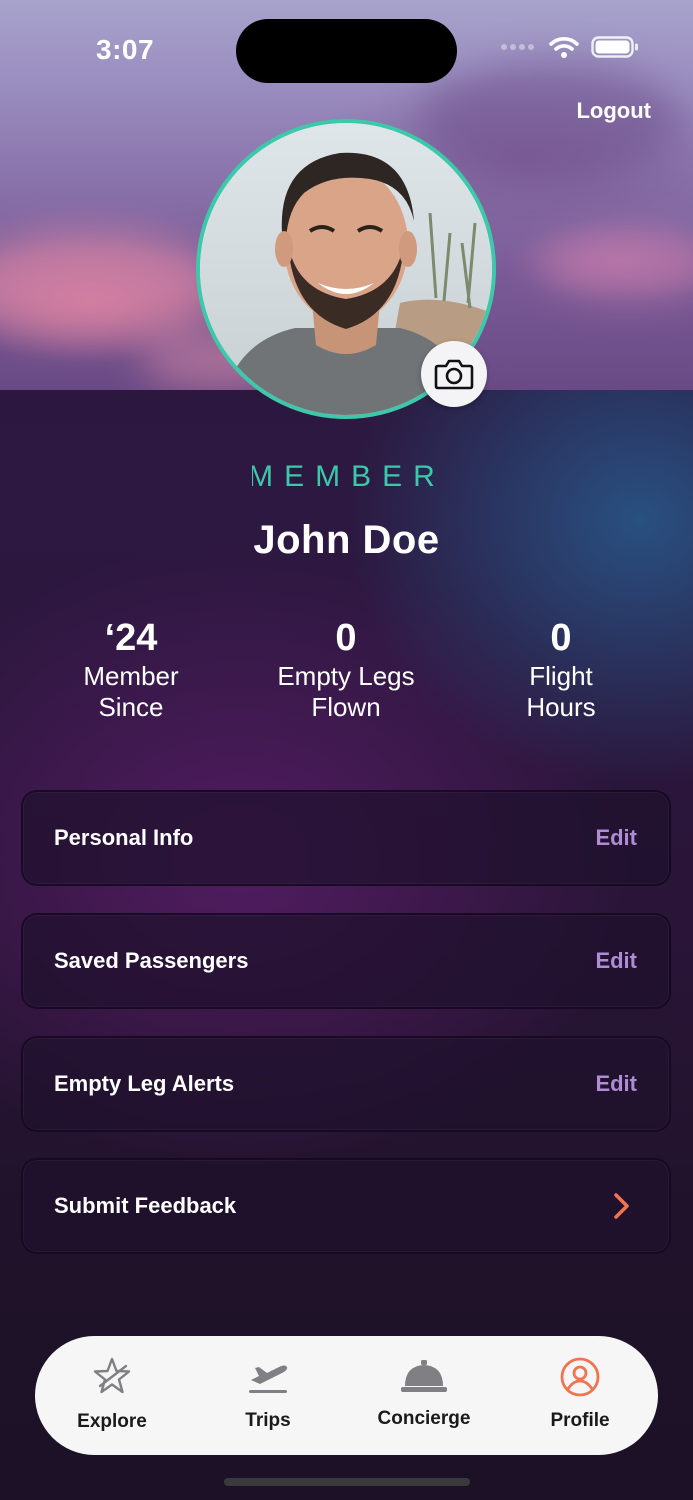  Describe the element at coordinates (131, 638) in the screenshot. I see `stat-value: ‘24` at that location.